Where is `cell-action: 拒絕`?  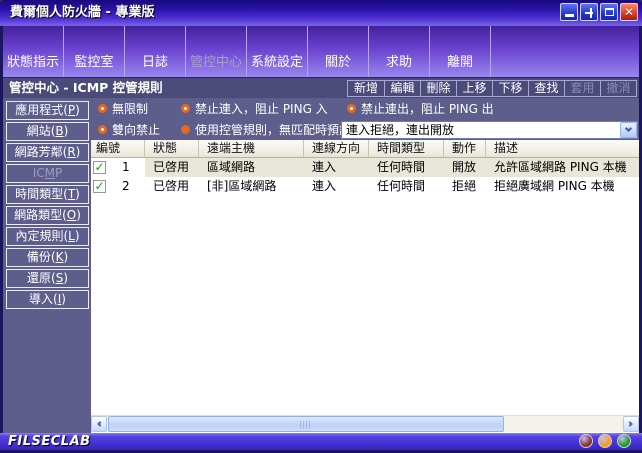 cell-action: 拒絕 is located at coordinates (464, 186).